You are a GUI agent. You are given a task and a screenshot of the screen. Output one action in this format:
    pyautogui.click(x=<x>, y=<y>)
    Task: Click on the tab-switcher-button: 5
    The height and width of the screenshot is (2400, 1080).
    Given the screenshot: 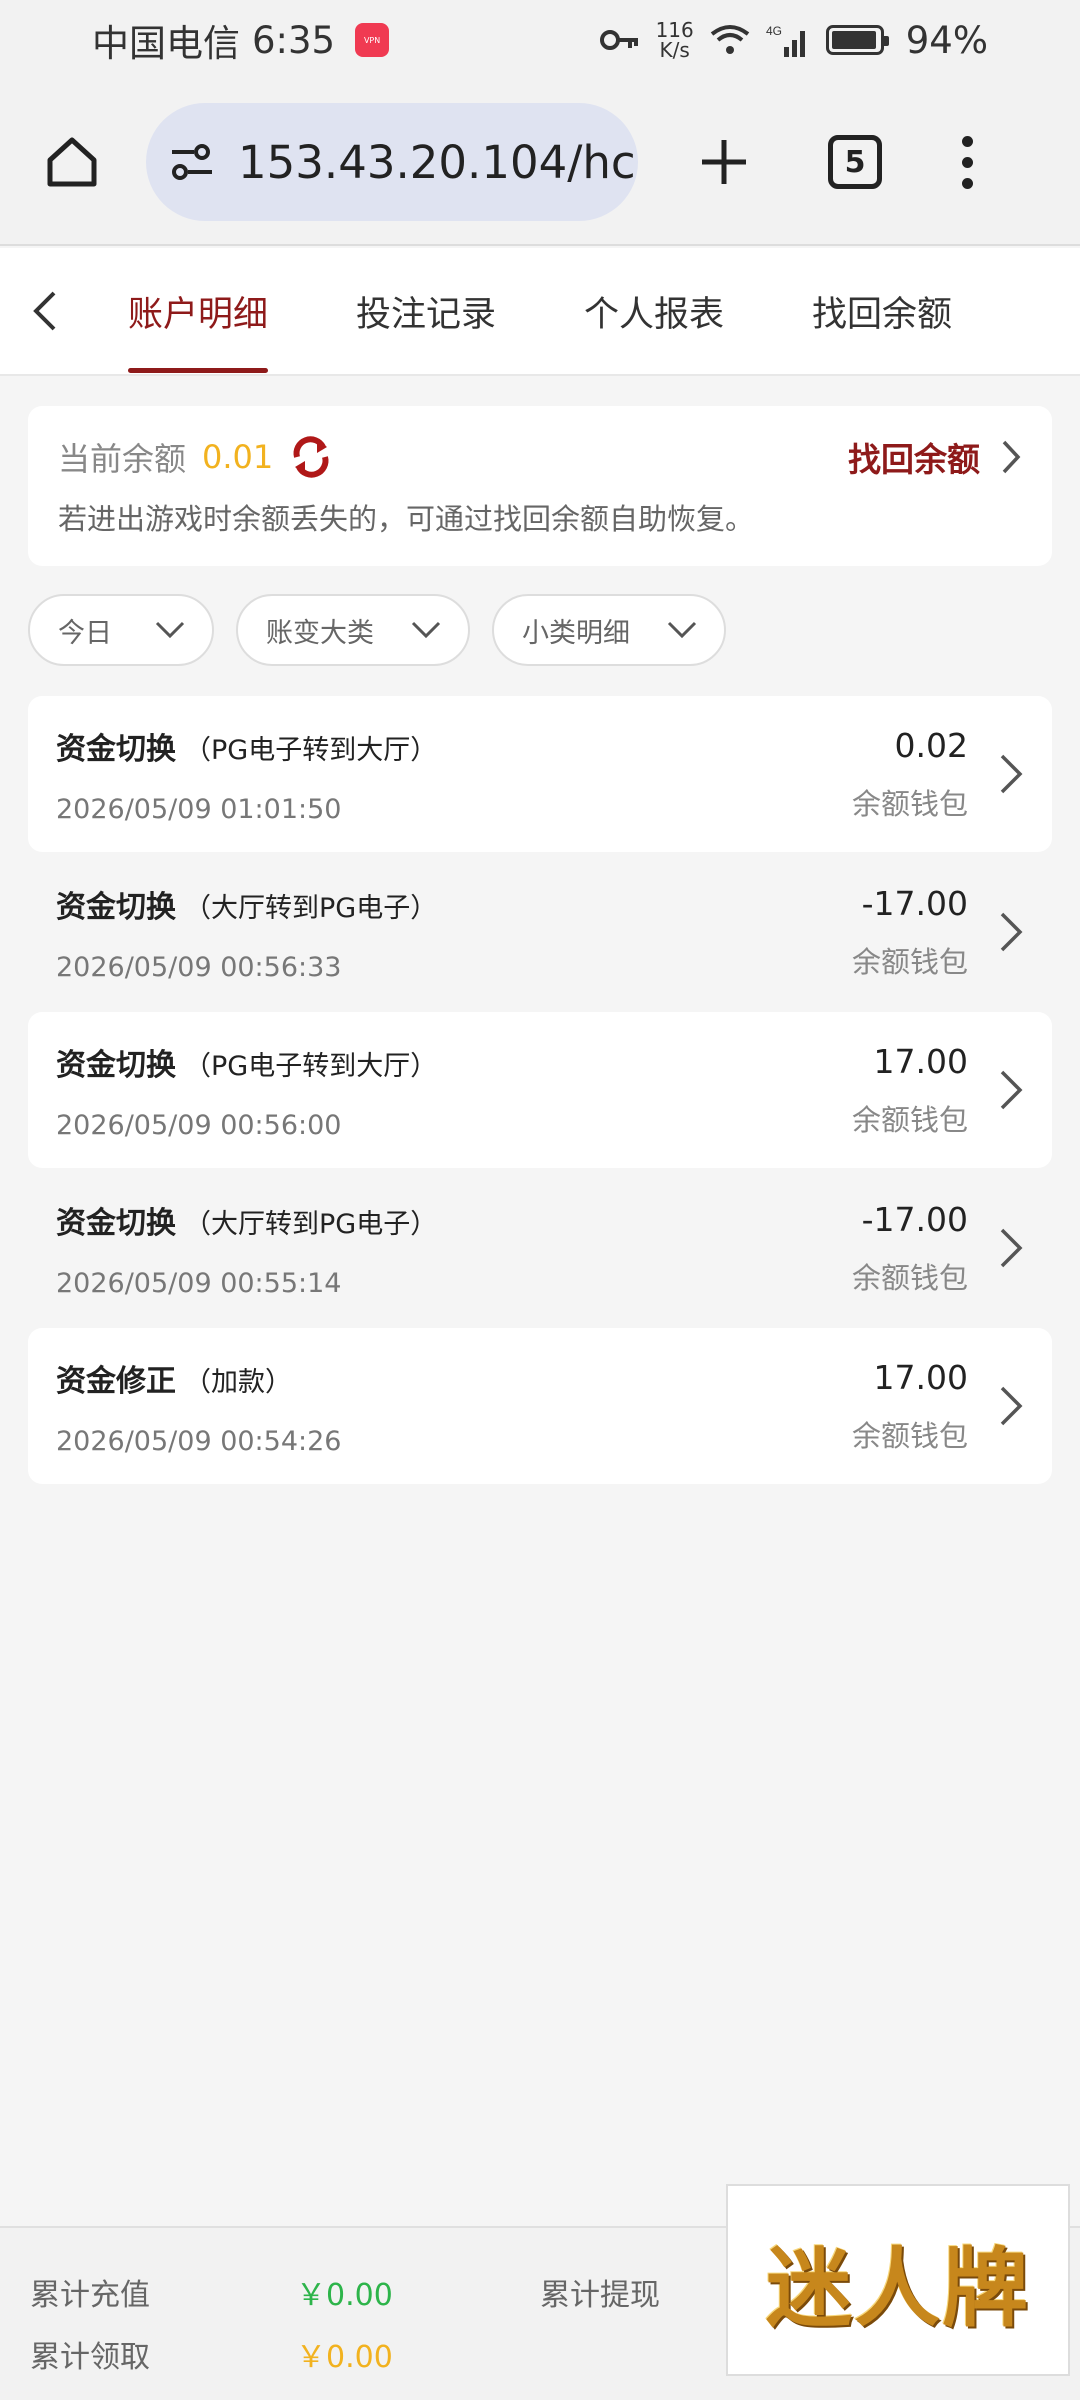 What is the action you would take?
    pyautogui.click(x=855, y=162)
    